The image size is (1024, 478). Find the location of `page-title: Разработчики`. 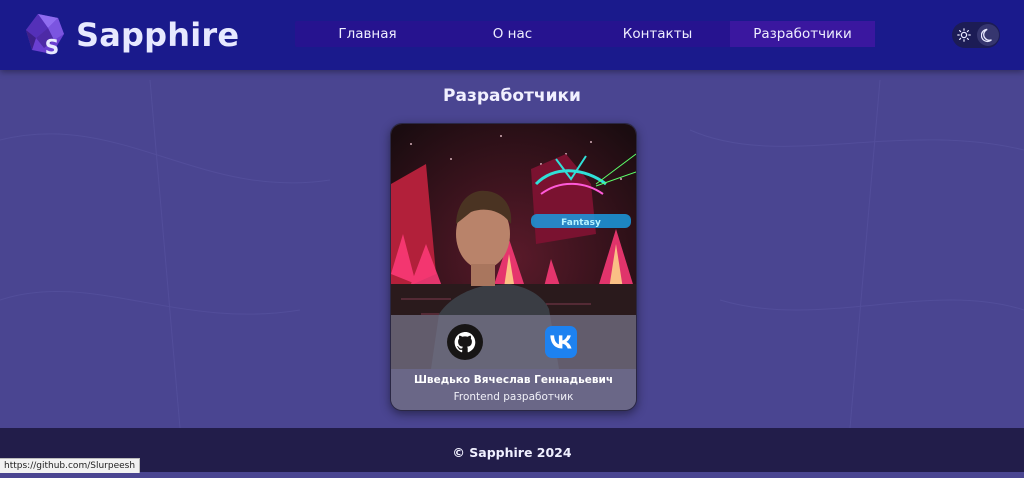

page-title: Разработчики is located at coordinates (512, 96).